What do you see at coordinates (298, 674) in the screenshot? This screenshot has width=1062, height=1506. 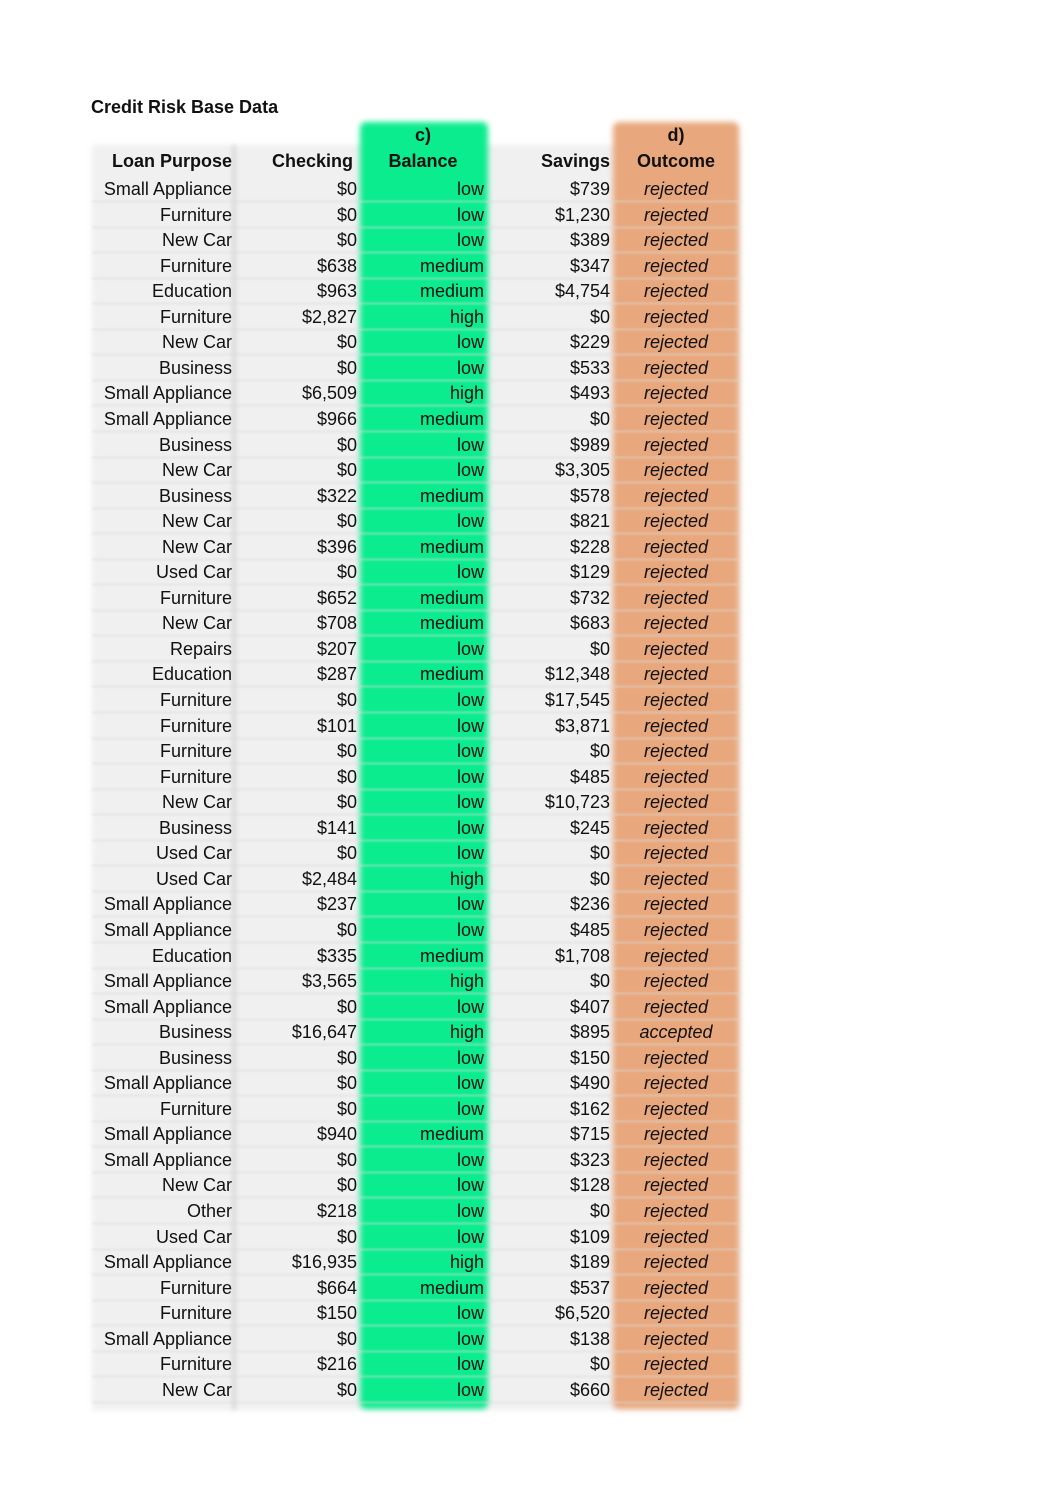 I see `cell-checking: $287` at bounding box center [298, 674].